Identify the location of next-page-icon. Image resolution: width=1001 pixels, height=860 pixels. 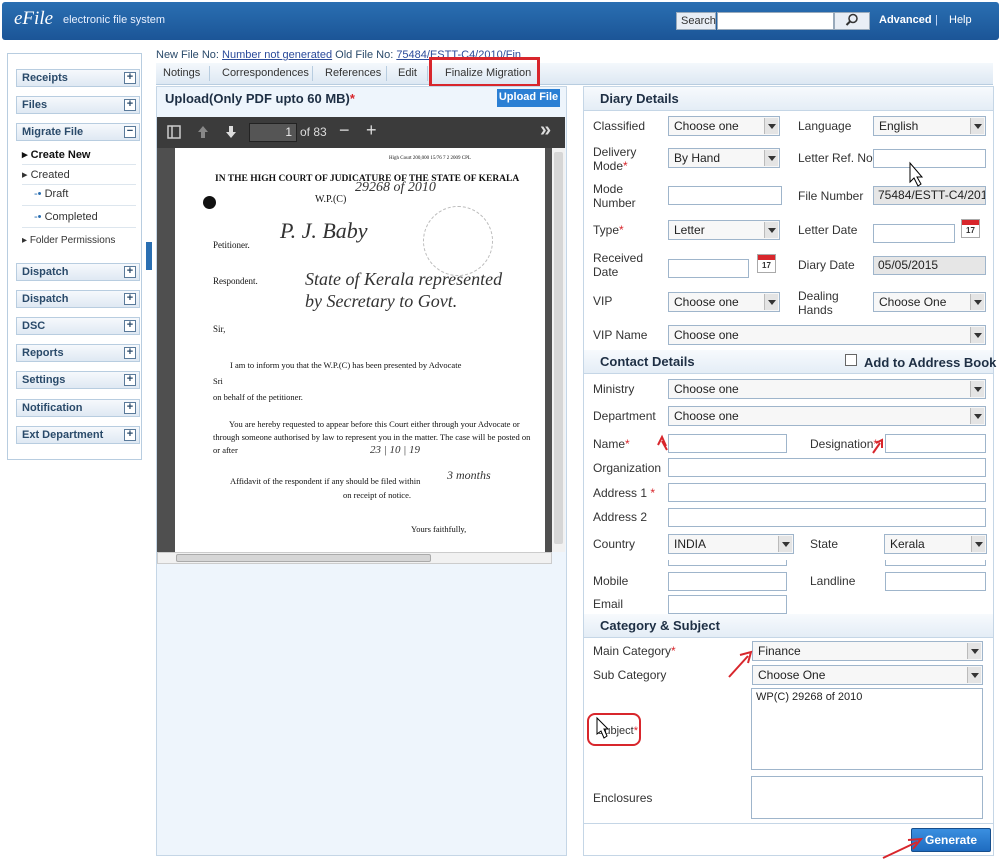
(231, 132).